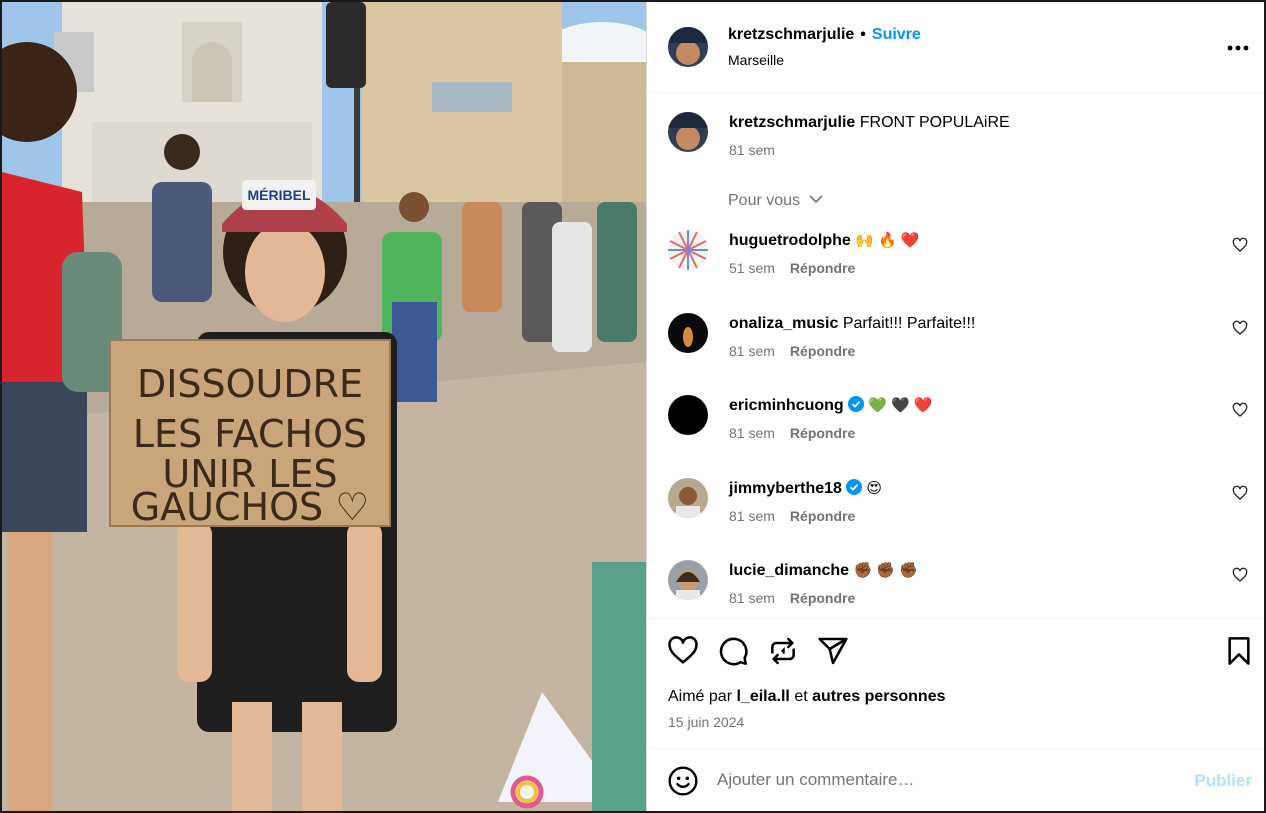 This screenshot has height=813, width=1266. Describe the element at coordinates (885, 570) in the screenshot. I see `comment-text: ✊🏾 ✊🏾 ✊🏾` at that location.